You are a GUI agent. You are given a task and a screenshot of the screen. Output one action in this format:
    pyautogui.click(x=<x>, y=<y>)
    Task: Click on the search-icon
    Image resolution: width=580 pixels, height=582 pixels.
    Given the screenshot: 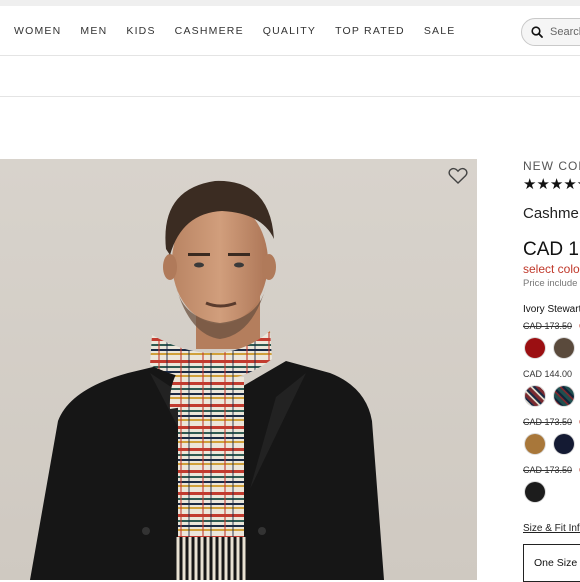 What is the action you would take?
    pyautogui.click(x=537, y=32)
    